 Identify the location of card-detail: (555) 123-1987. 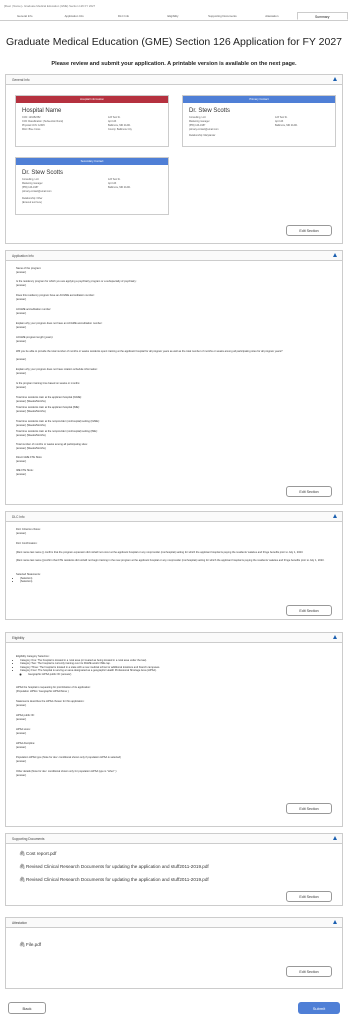
(197, 125).